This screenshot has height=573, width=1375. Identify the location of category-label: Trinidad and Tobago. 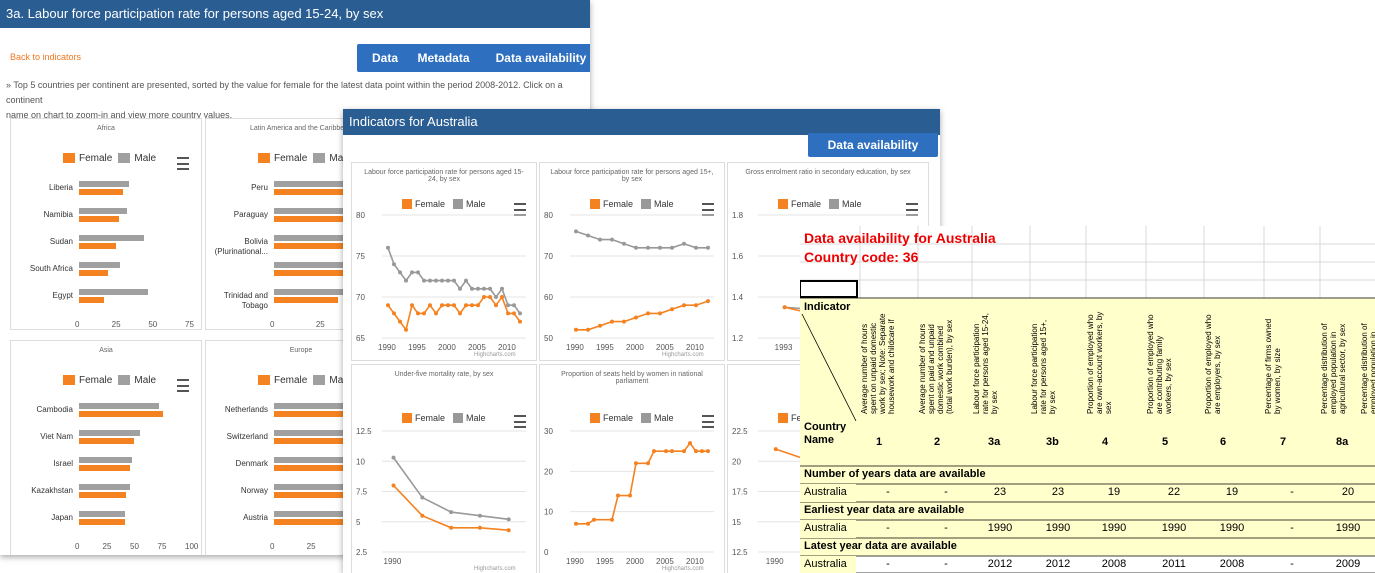
(237, 301).